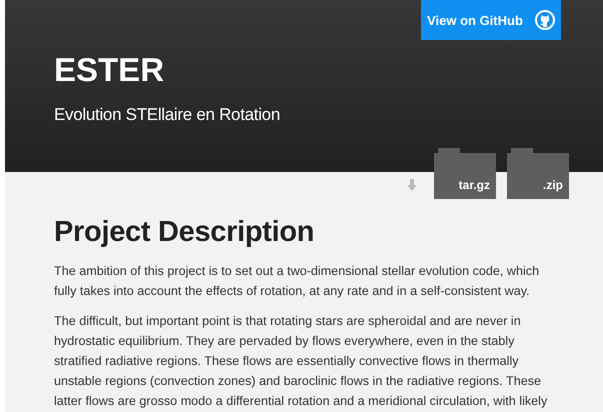  What do you see at coordinates (491, 20) in the screenshot?
I see `github-button: View on GitHub` at bounding box center [491, 20].